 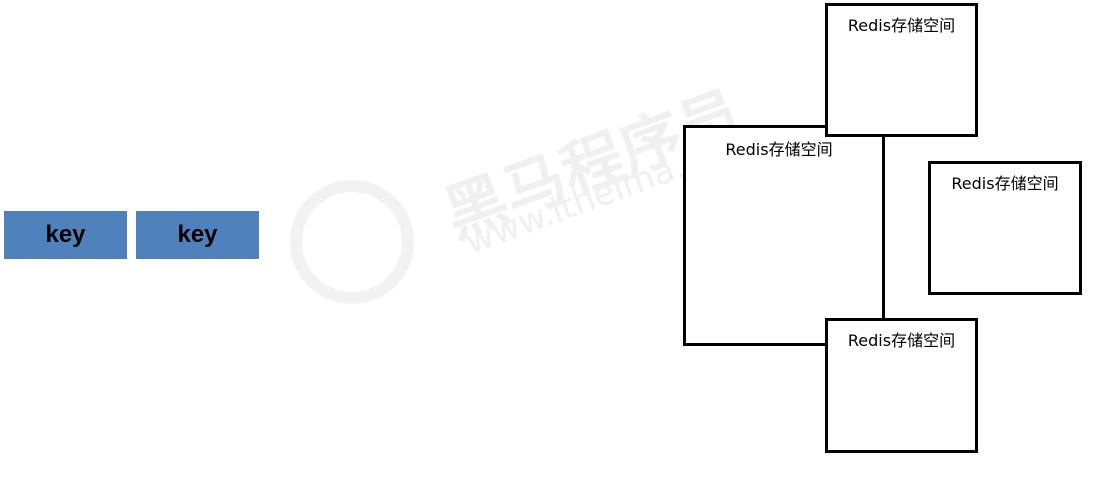 I want to click on redis-storage-box-top: Redis存储空间, so click(x=901, y=70).